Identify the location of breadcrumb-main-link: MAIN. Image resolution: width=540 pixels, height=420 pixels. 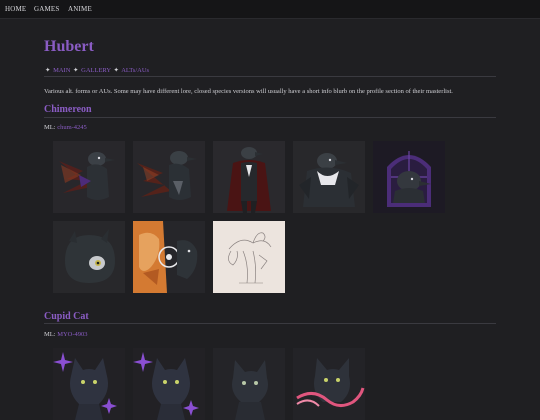
(61, 70).